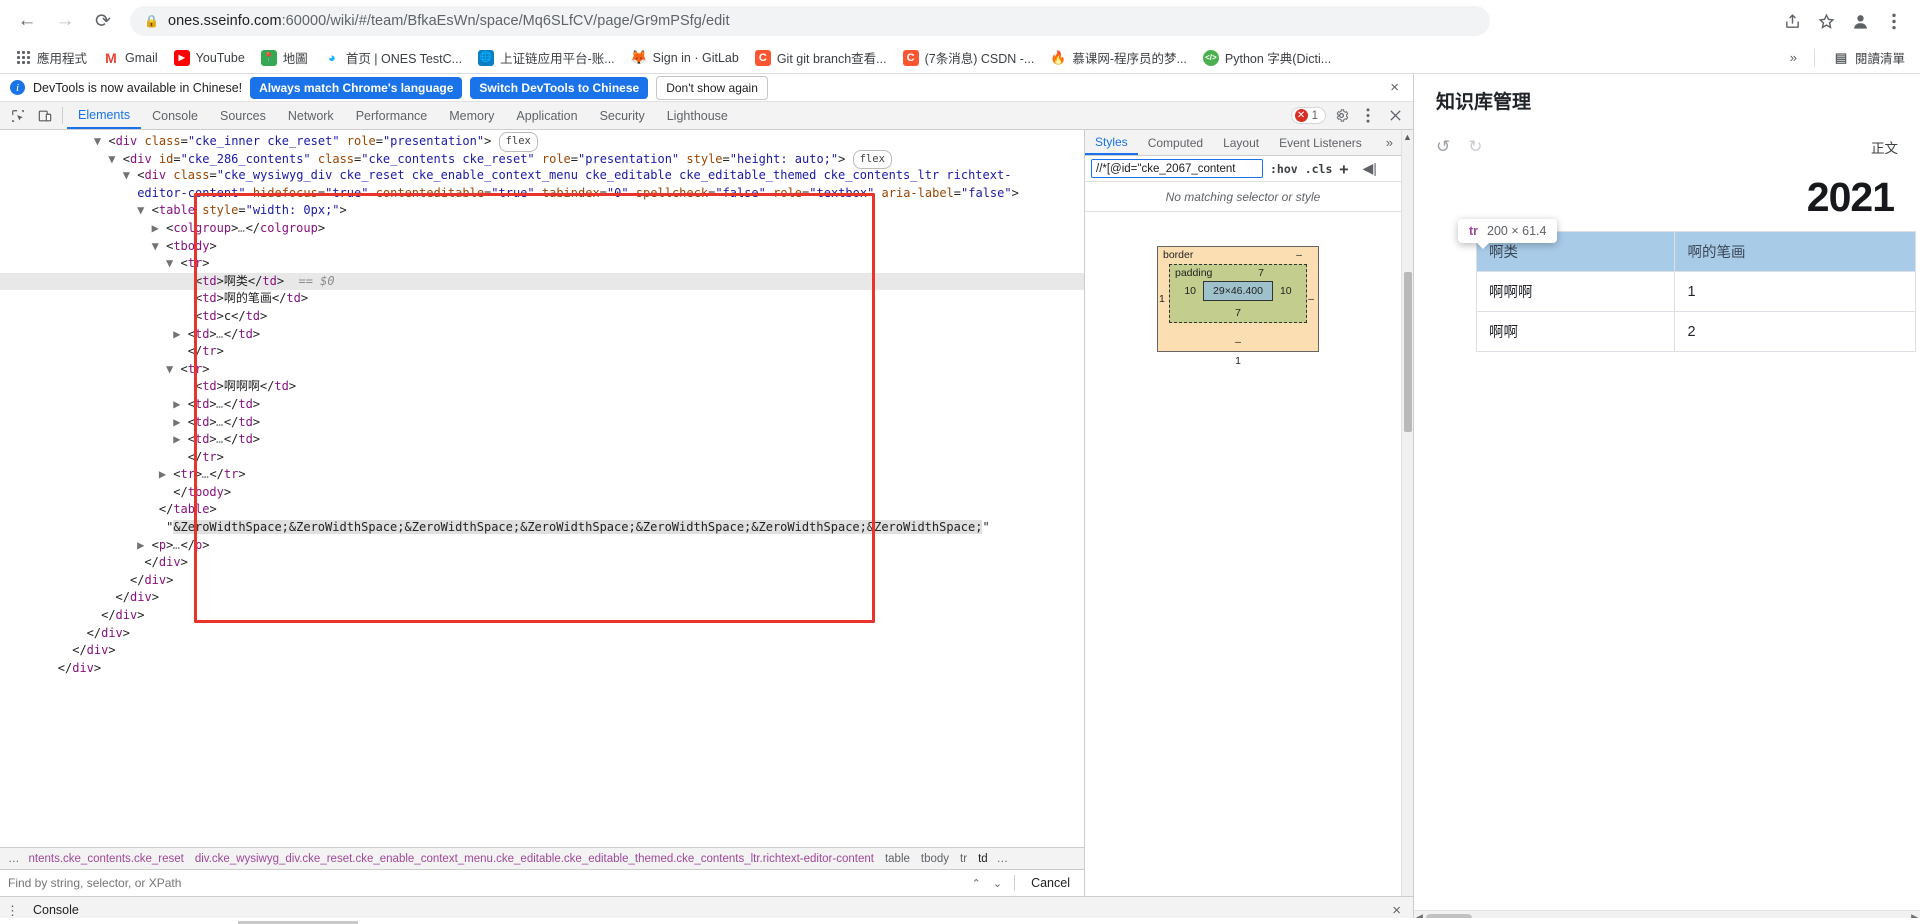 This screenshot has width=1920, height=924. What do you see at coordinates (1308, 115) in the screenshot?
I see `error-count-badge: ✕ 1` at bounding box center [1308, 115].